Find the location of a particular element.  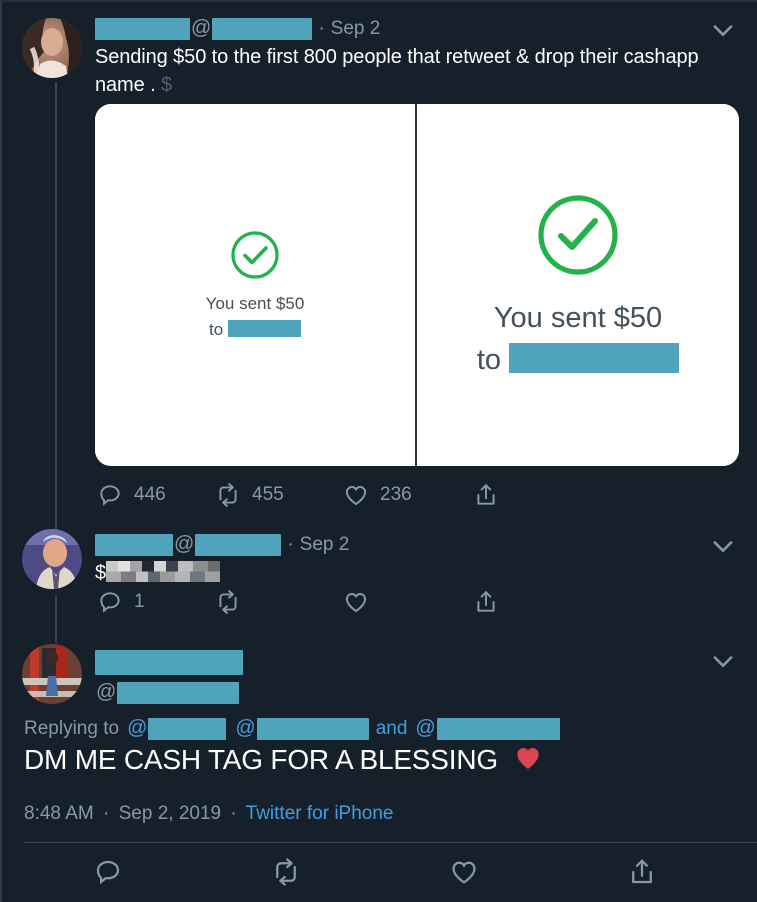

tweet-text: $ is located at coordinates (158, 573).